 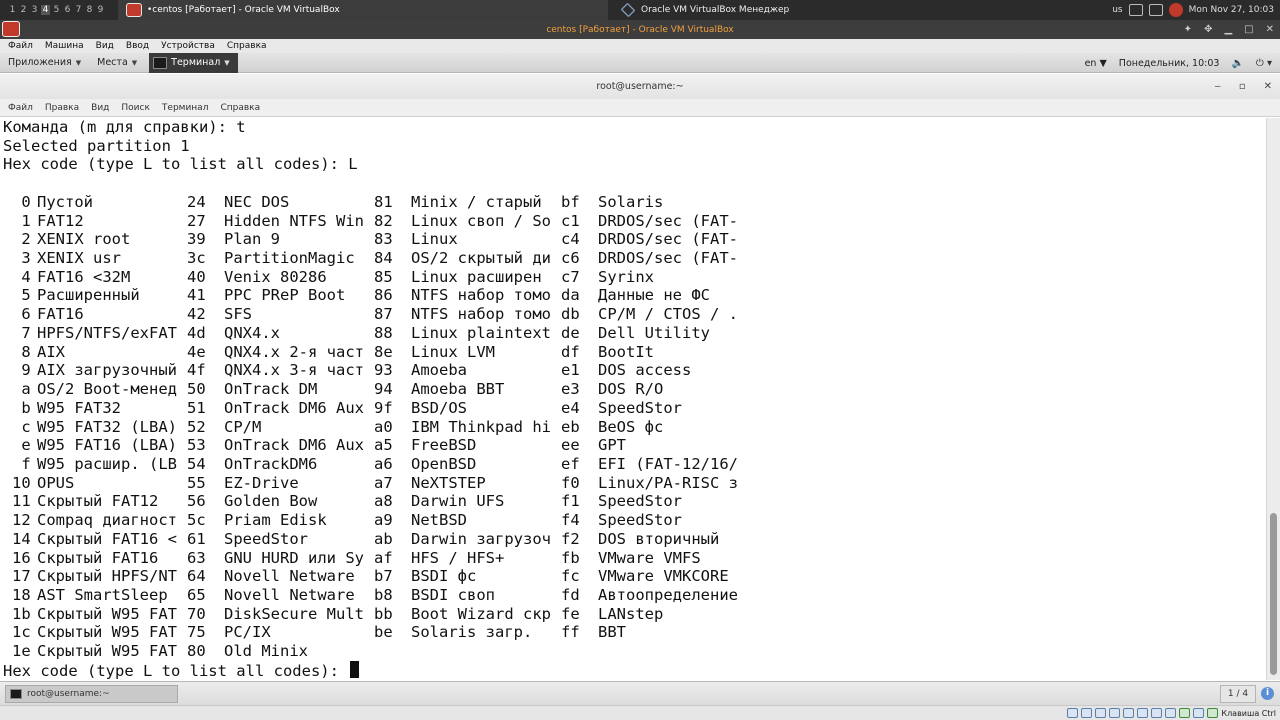 What do you see at coordinates (1273, 399) in the screenshot?
I see `terminal-scrollbar` at bounding box center [1273, 399].